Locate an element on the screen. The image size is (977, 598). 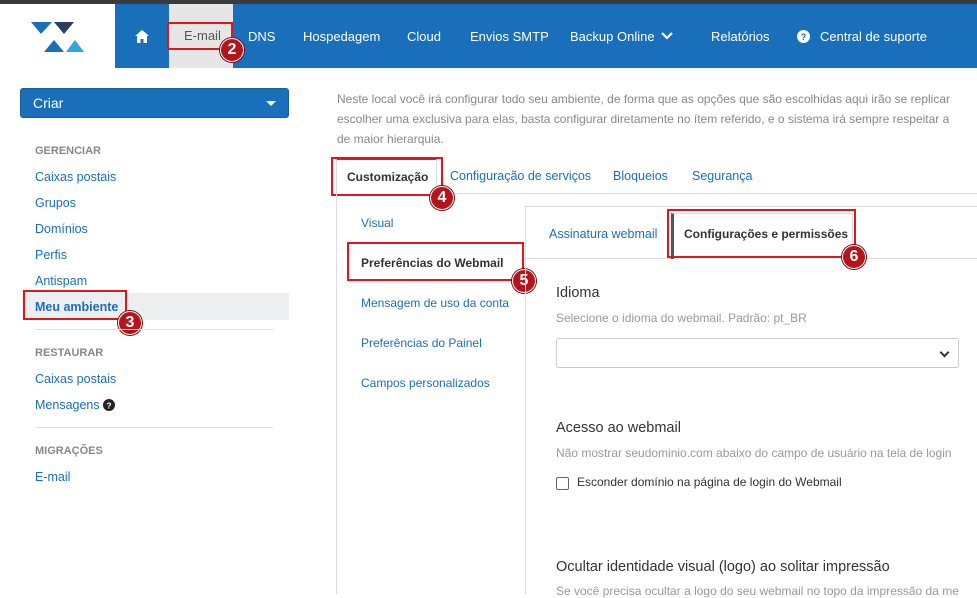
sidebar-item-antispam: Antispam is located at coordinates (61, 281).